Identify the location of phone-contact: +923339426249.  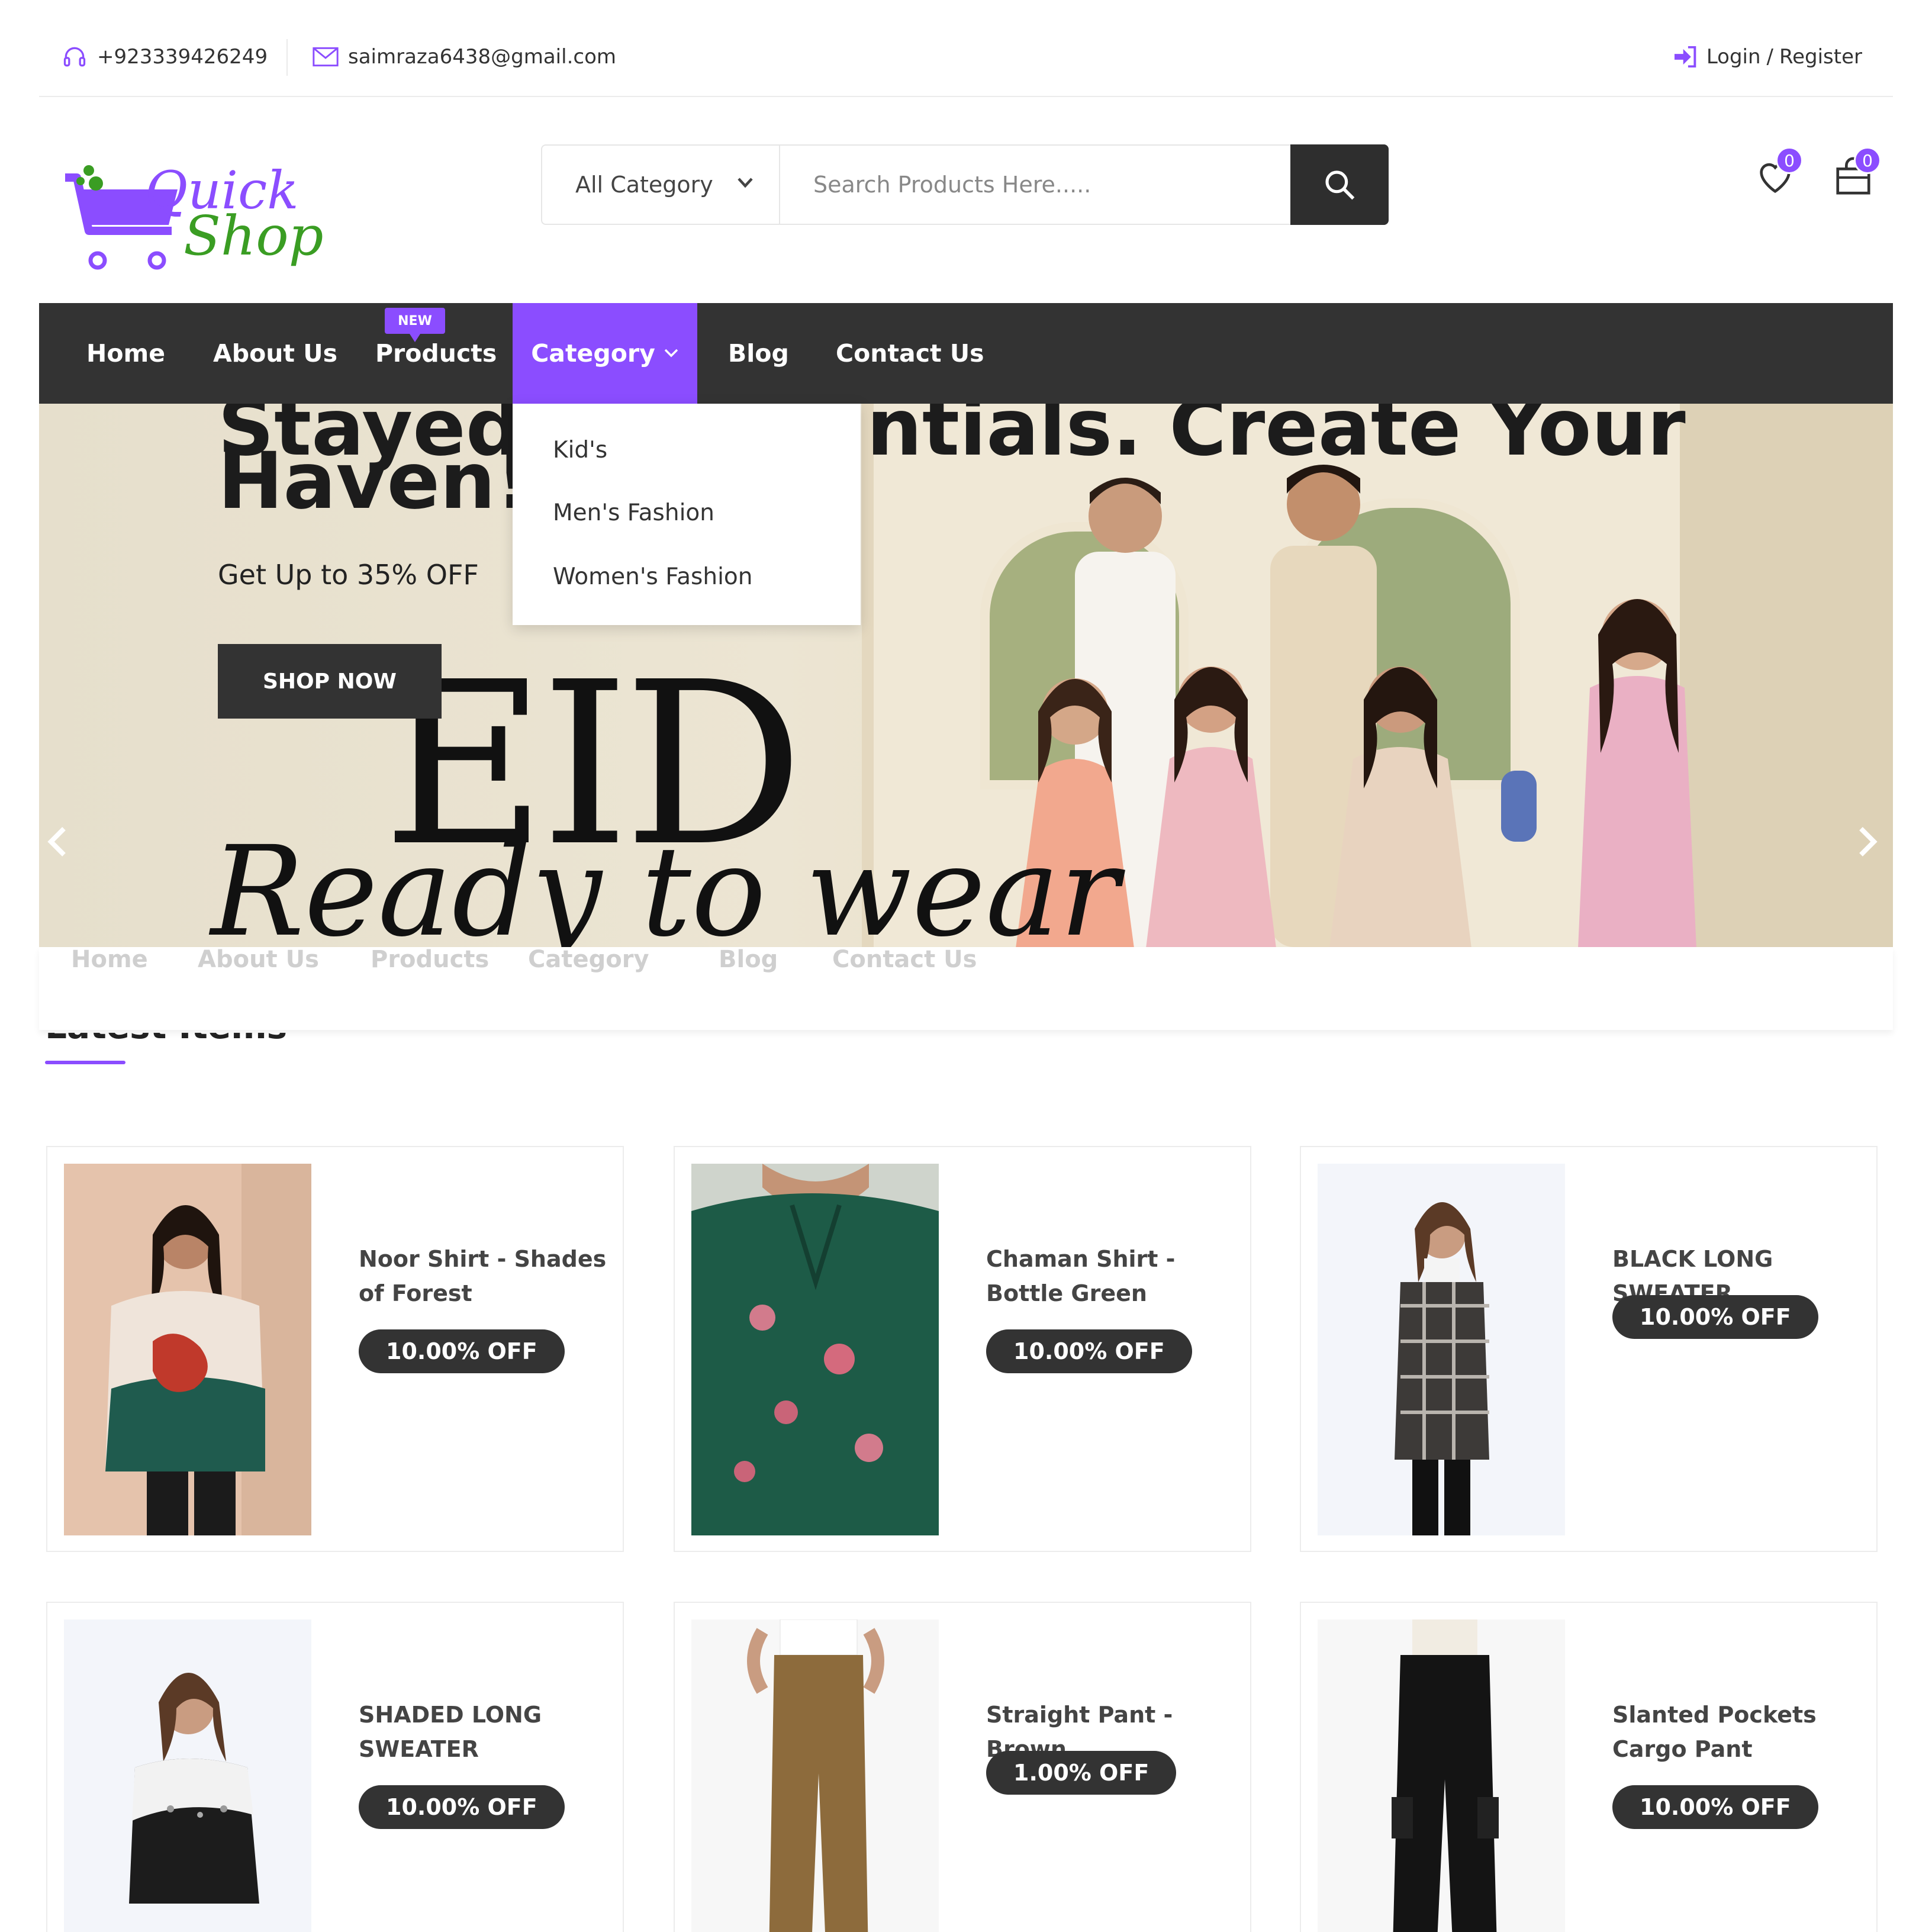
(165, 57).